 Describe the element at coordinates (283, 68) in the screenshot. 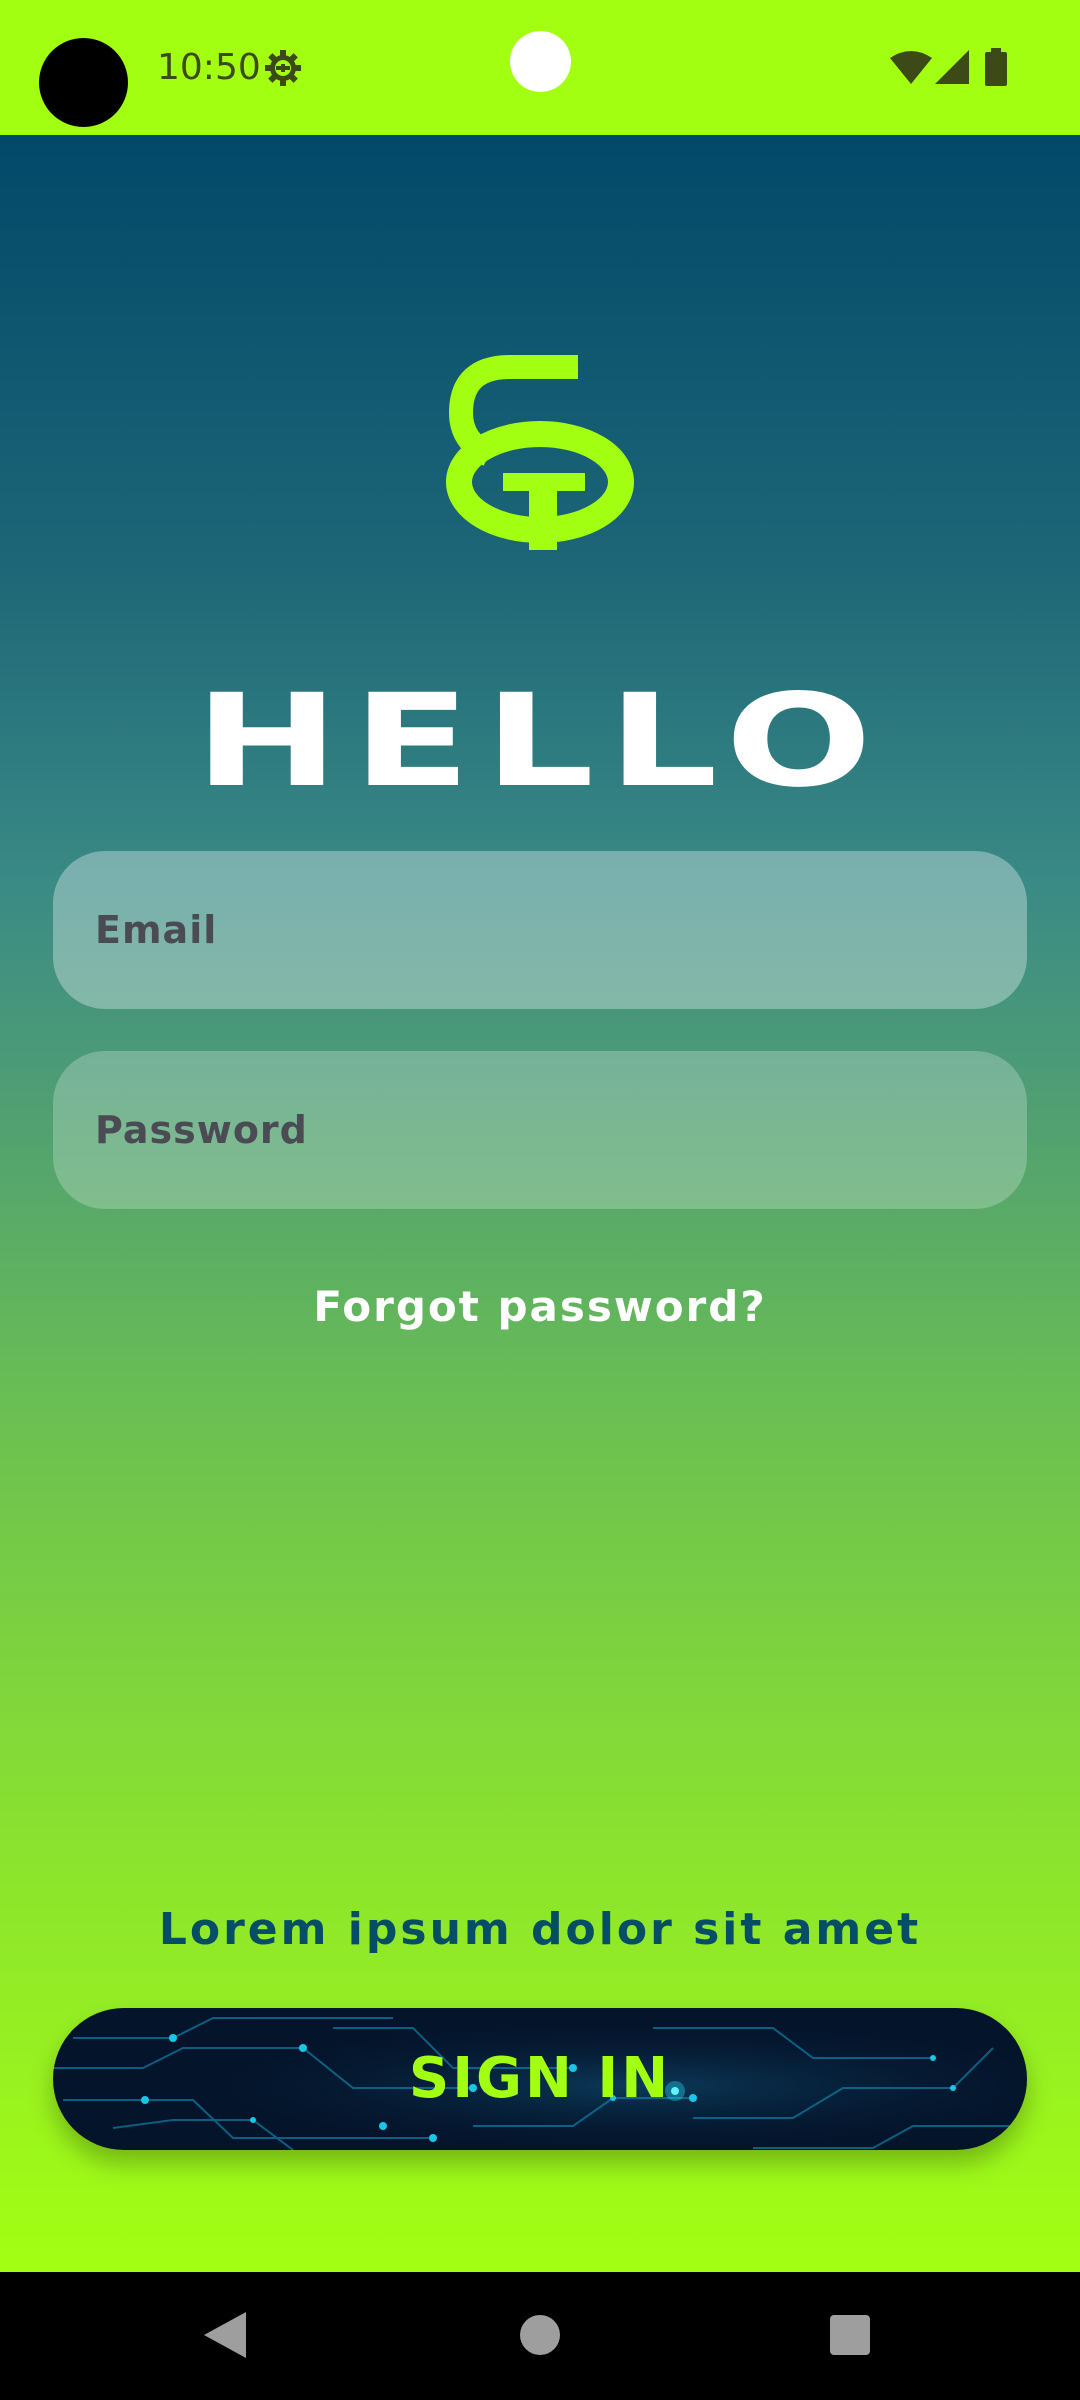

I see `gear-icon` at that location.